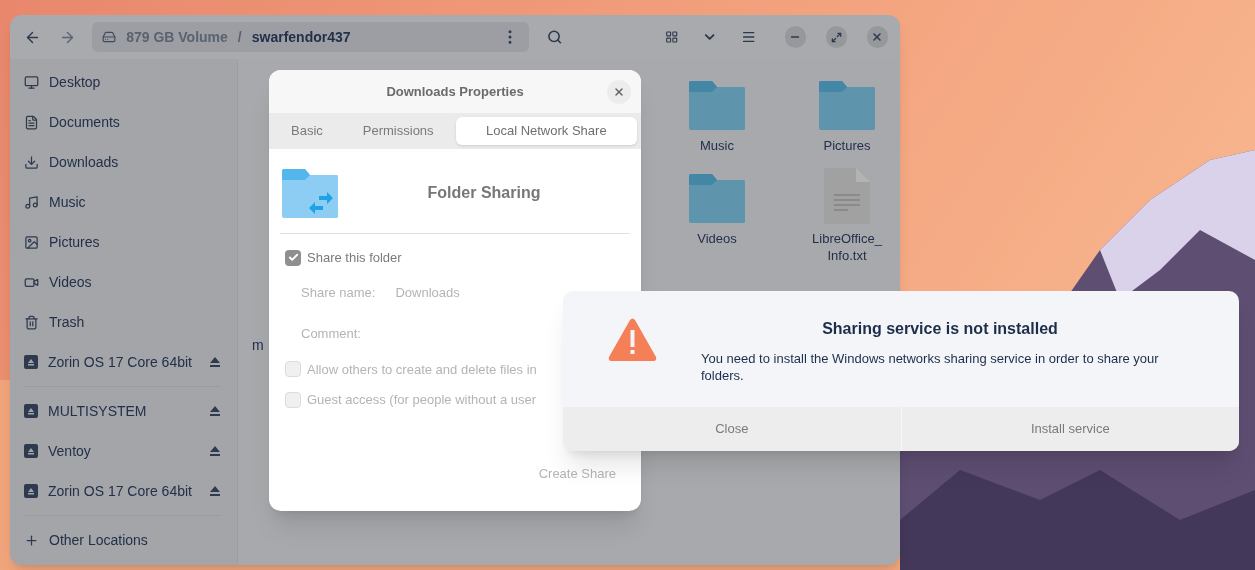 This screenshot has height=570, width=1255. Describe the element at coordinates (795, 37) in the screenshot. I see `minimize-button` at that location.